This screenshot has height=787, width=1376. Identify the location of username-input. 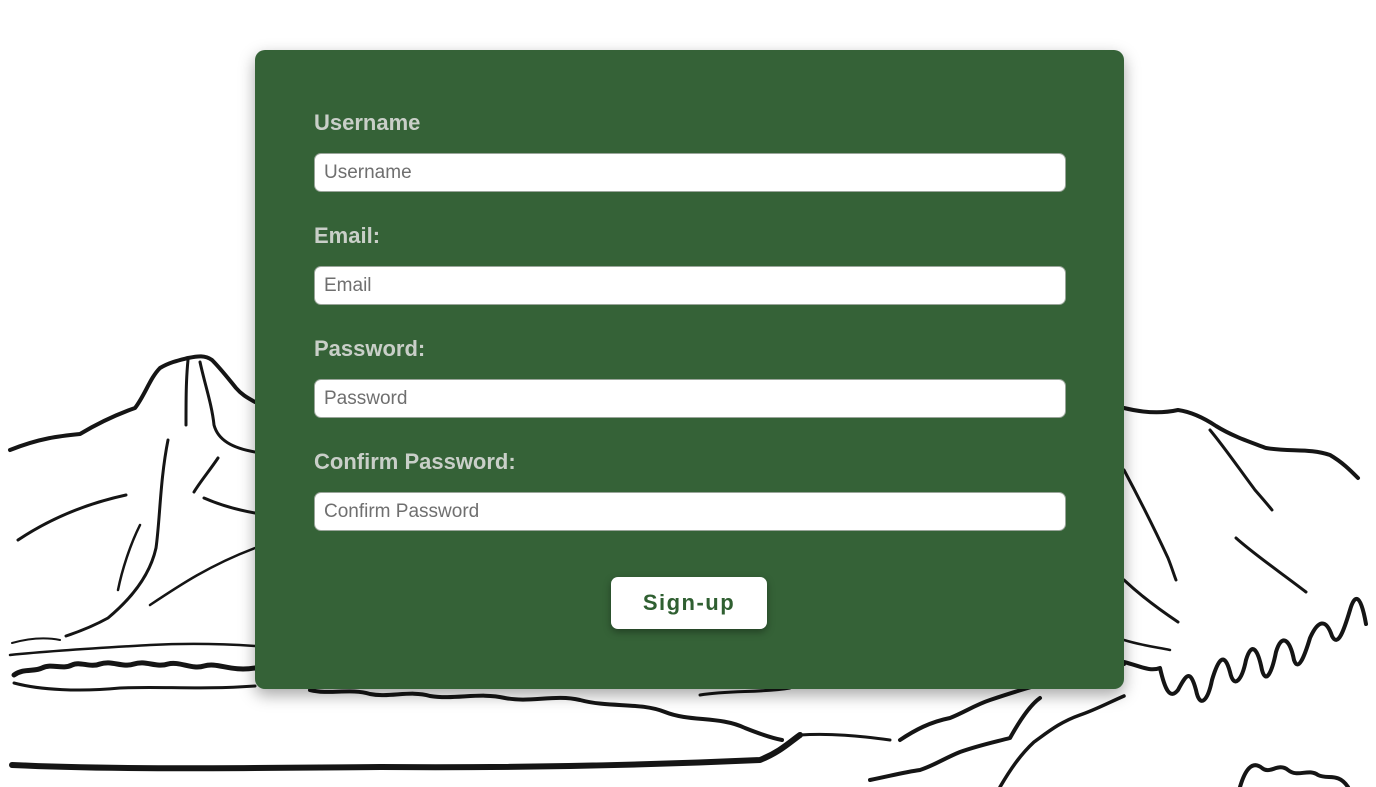
(690, 172).